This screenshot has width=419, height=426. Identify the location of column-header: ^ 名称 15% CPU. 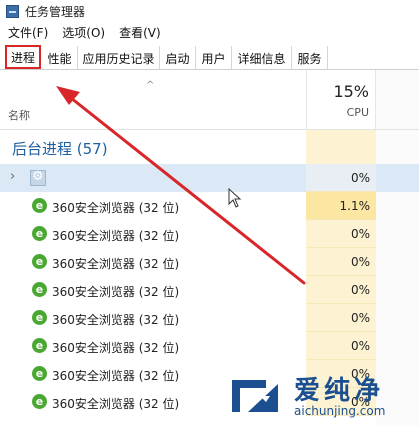
(209, 100).